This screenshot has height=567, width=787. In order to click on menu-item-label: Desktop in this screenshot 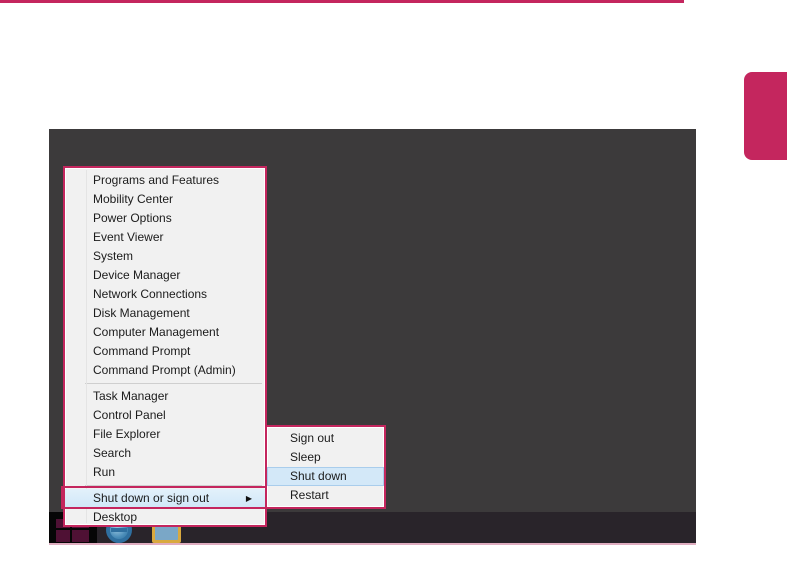, I will do `click(115, 517)`.